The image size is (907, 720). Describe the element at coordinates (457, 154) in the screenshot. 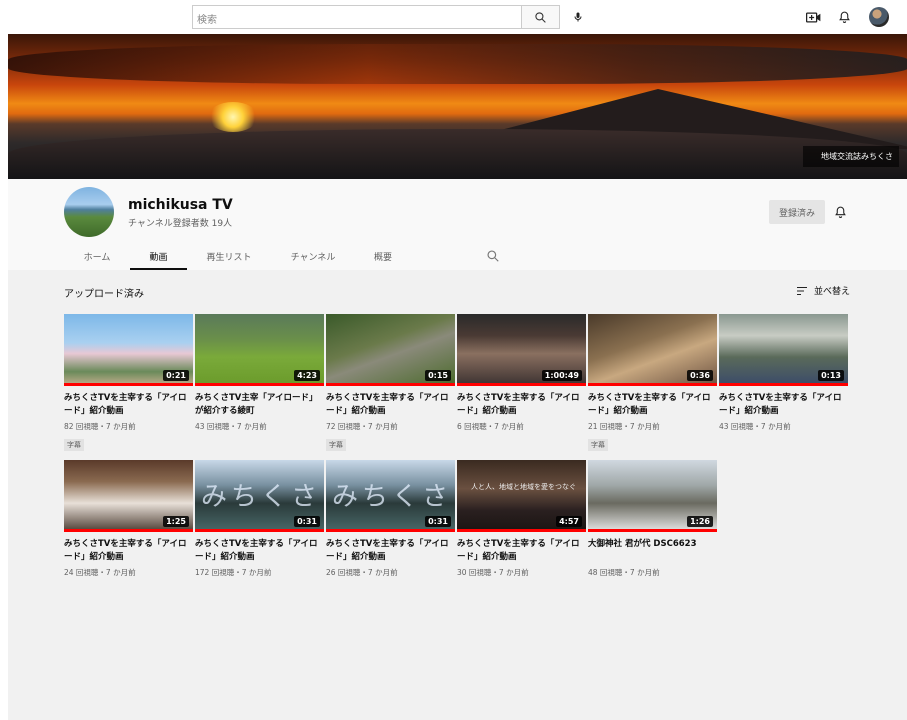

I see `banner-hills` at that location.